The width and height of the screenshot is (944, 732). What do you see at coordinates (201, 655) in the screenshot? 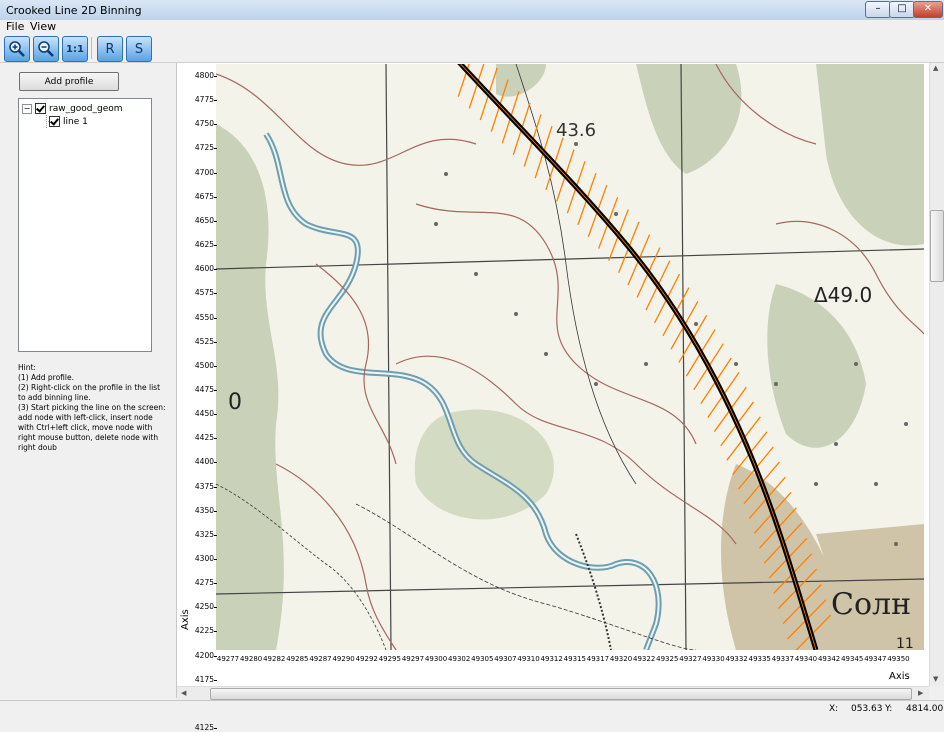
I see `y-tick-label: 4200` at bounding box center [201, 655].